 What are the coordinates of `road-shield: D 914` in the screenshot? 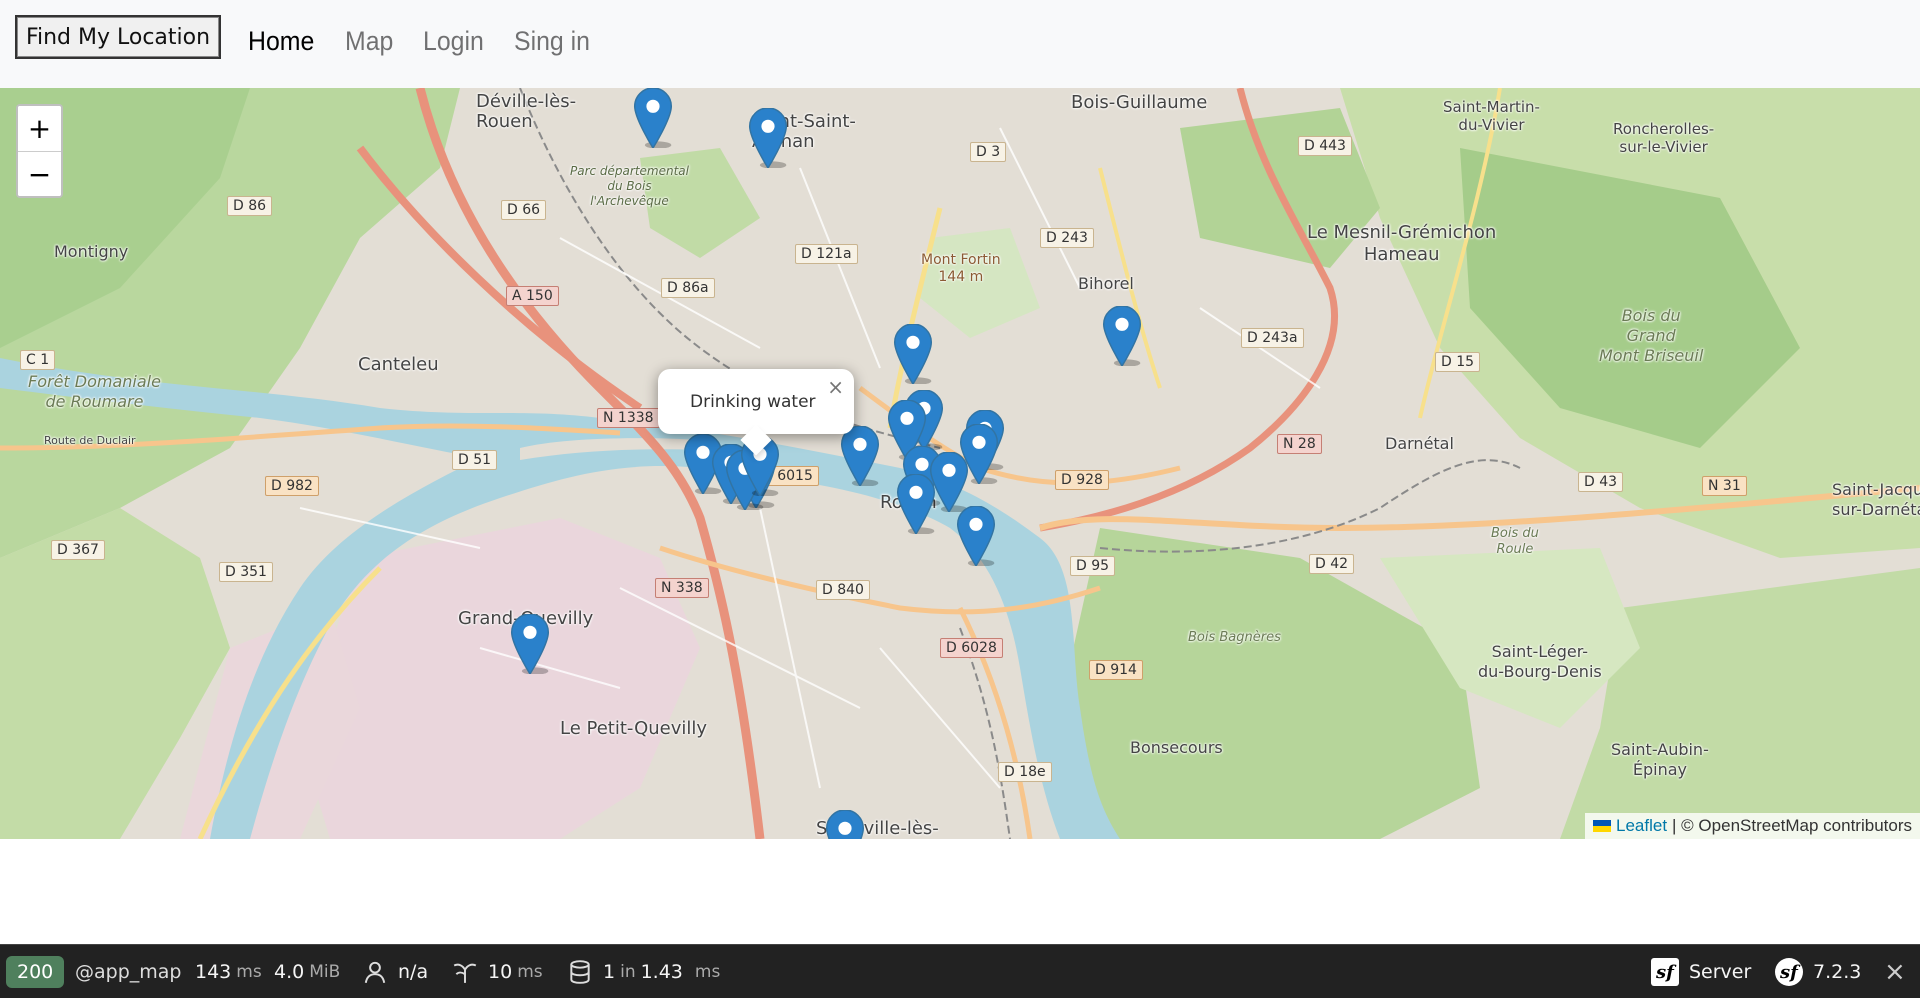 It's located at (1116, 670).